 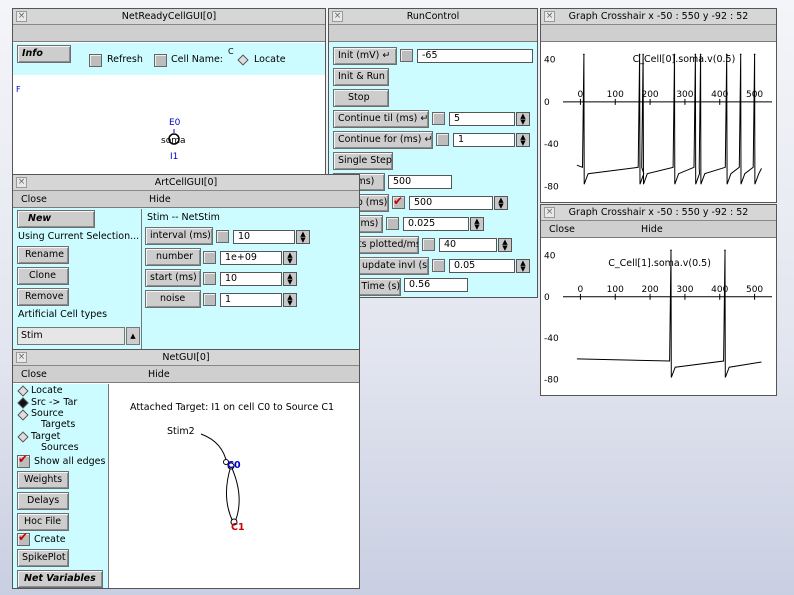 I want to click on continue-til-field: 5, so click(x=482, y=119).